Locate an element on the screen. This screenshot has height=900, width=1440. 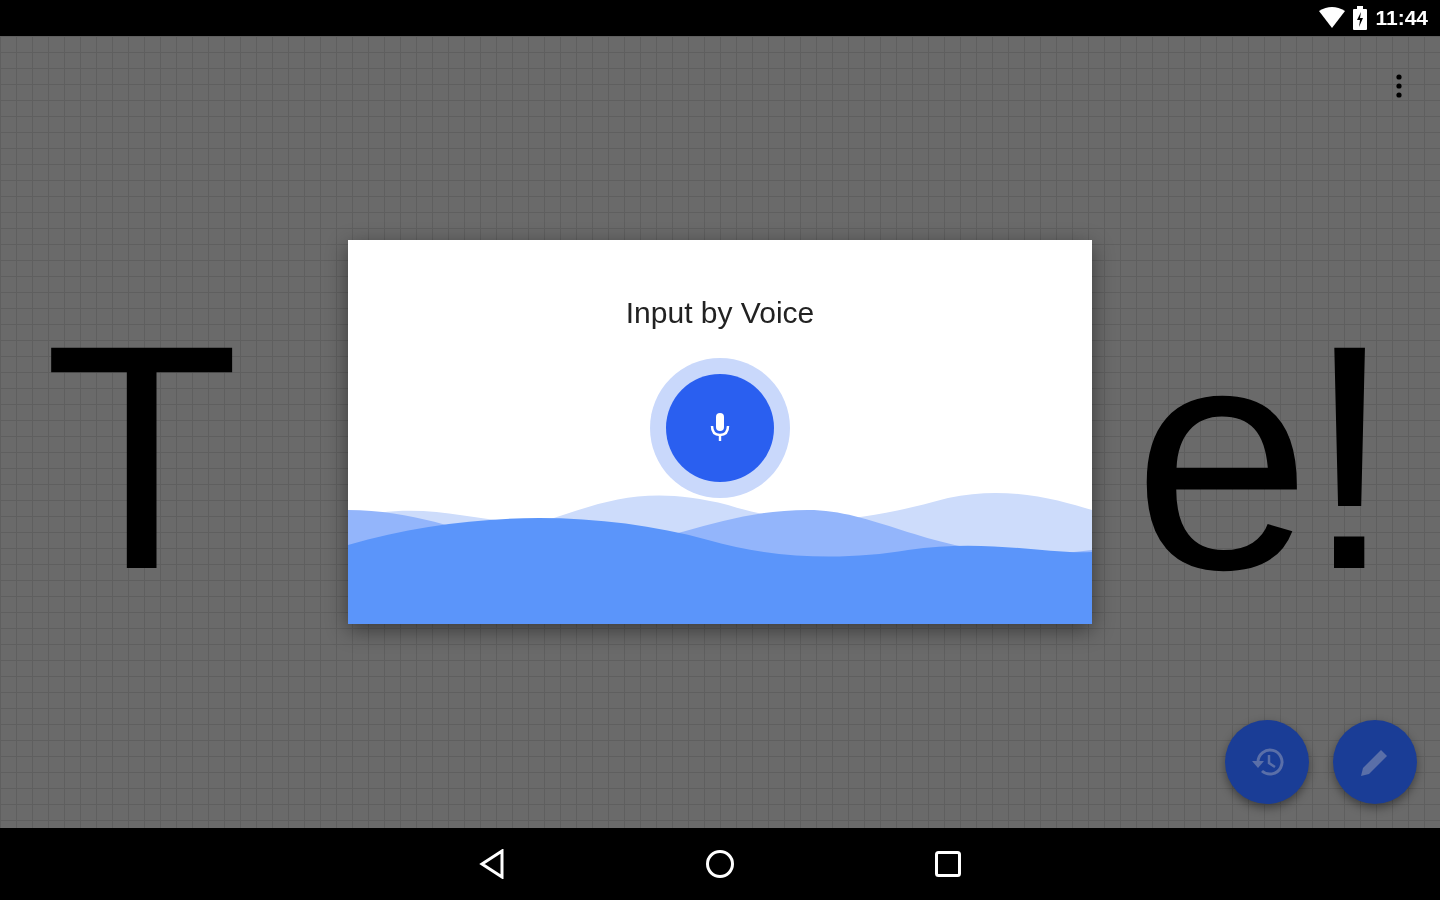
background-text: e! is located at coordinates (1260, 457).